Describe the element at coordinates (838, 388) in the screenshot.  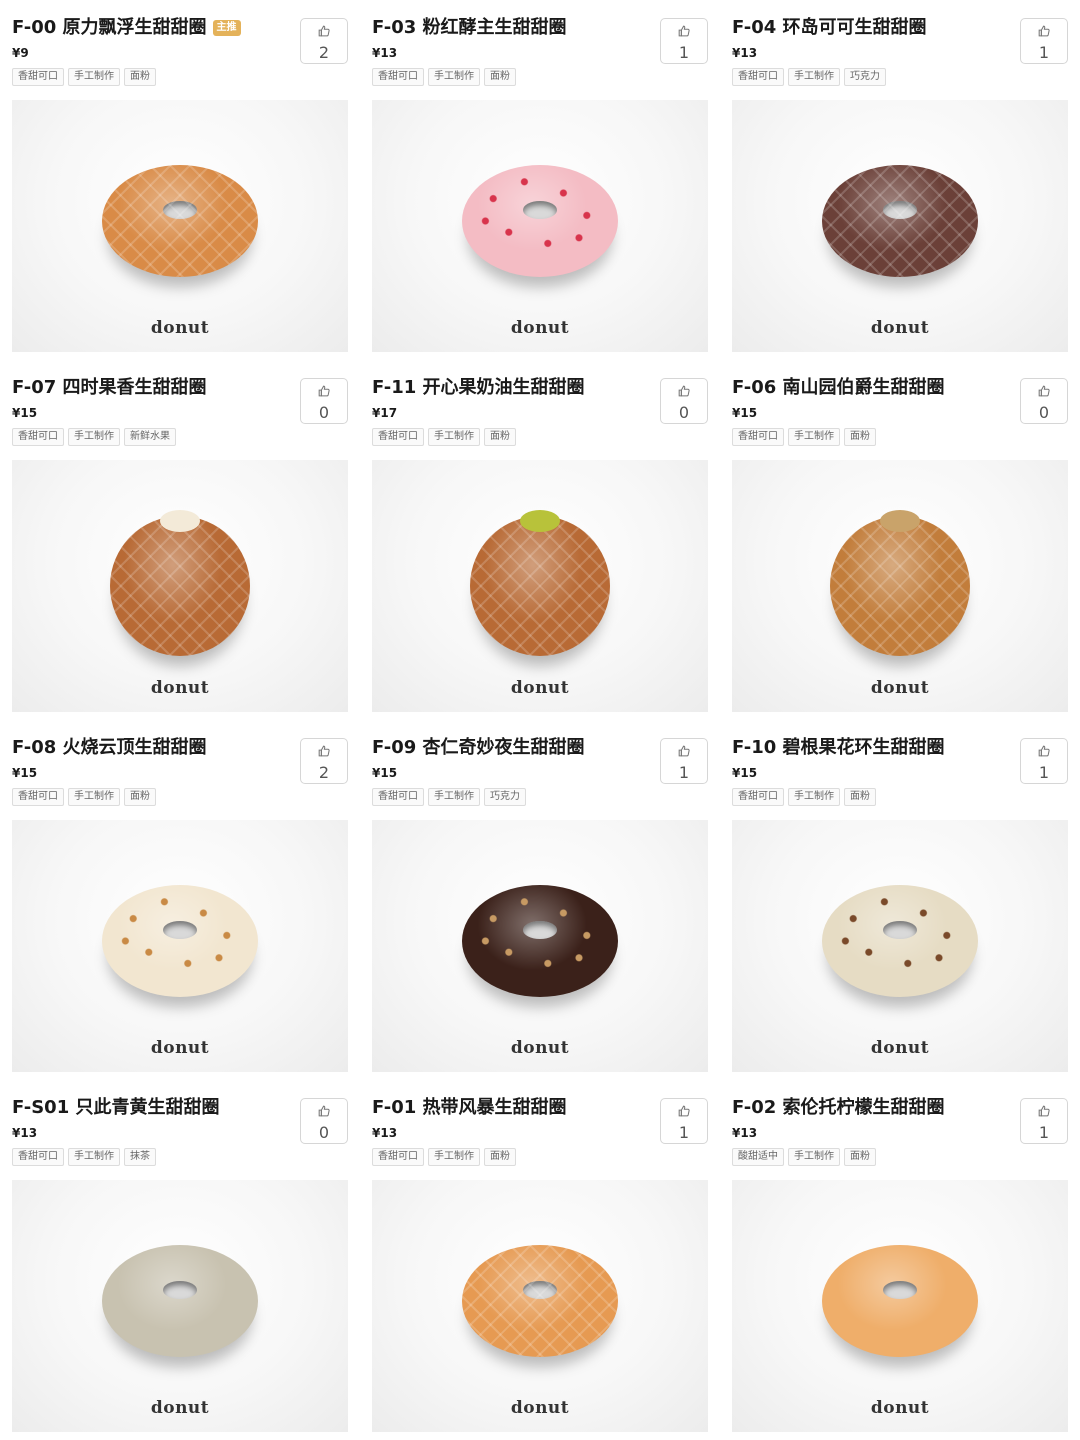
I see `product-title: F-06 南山园伯爵生甜甜圈` at that location.